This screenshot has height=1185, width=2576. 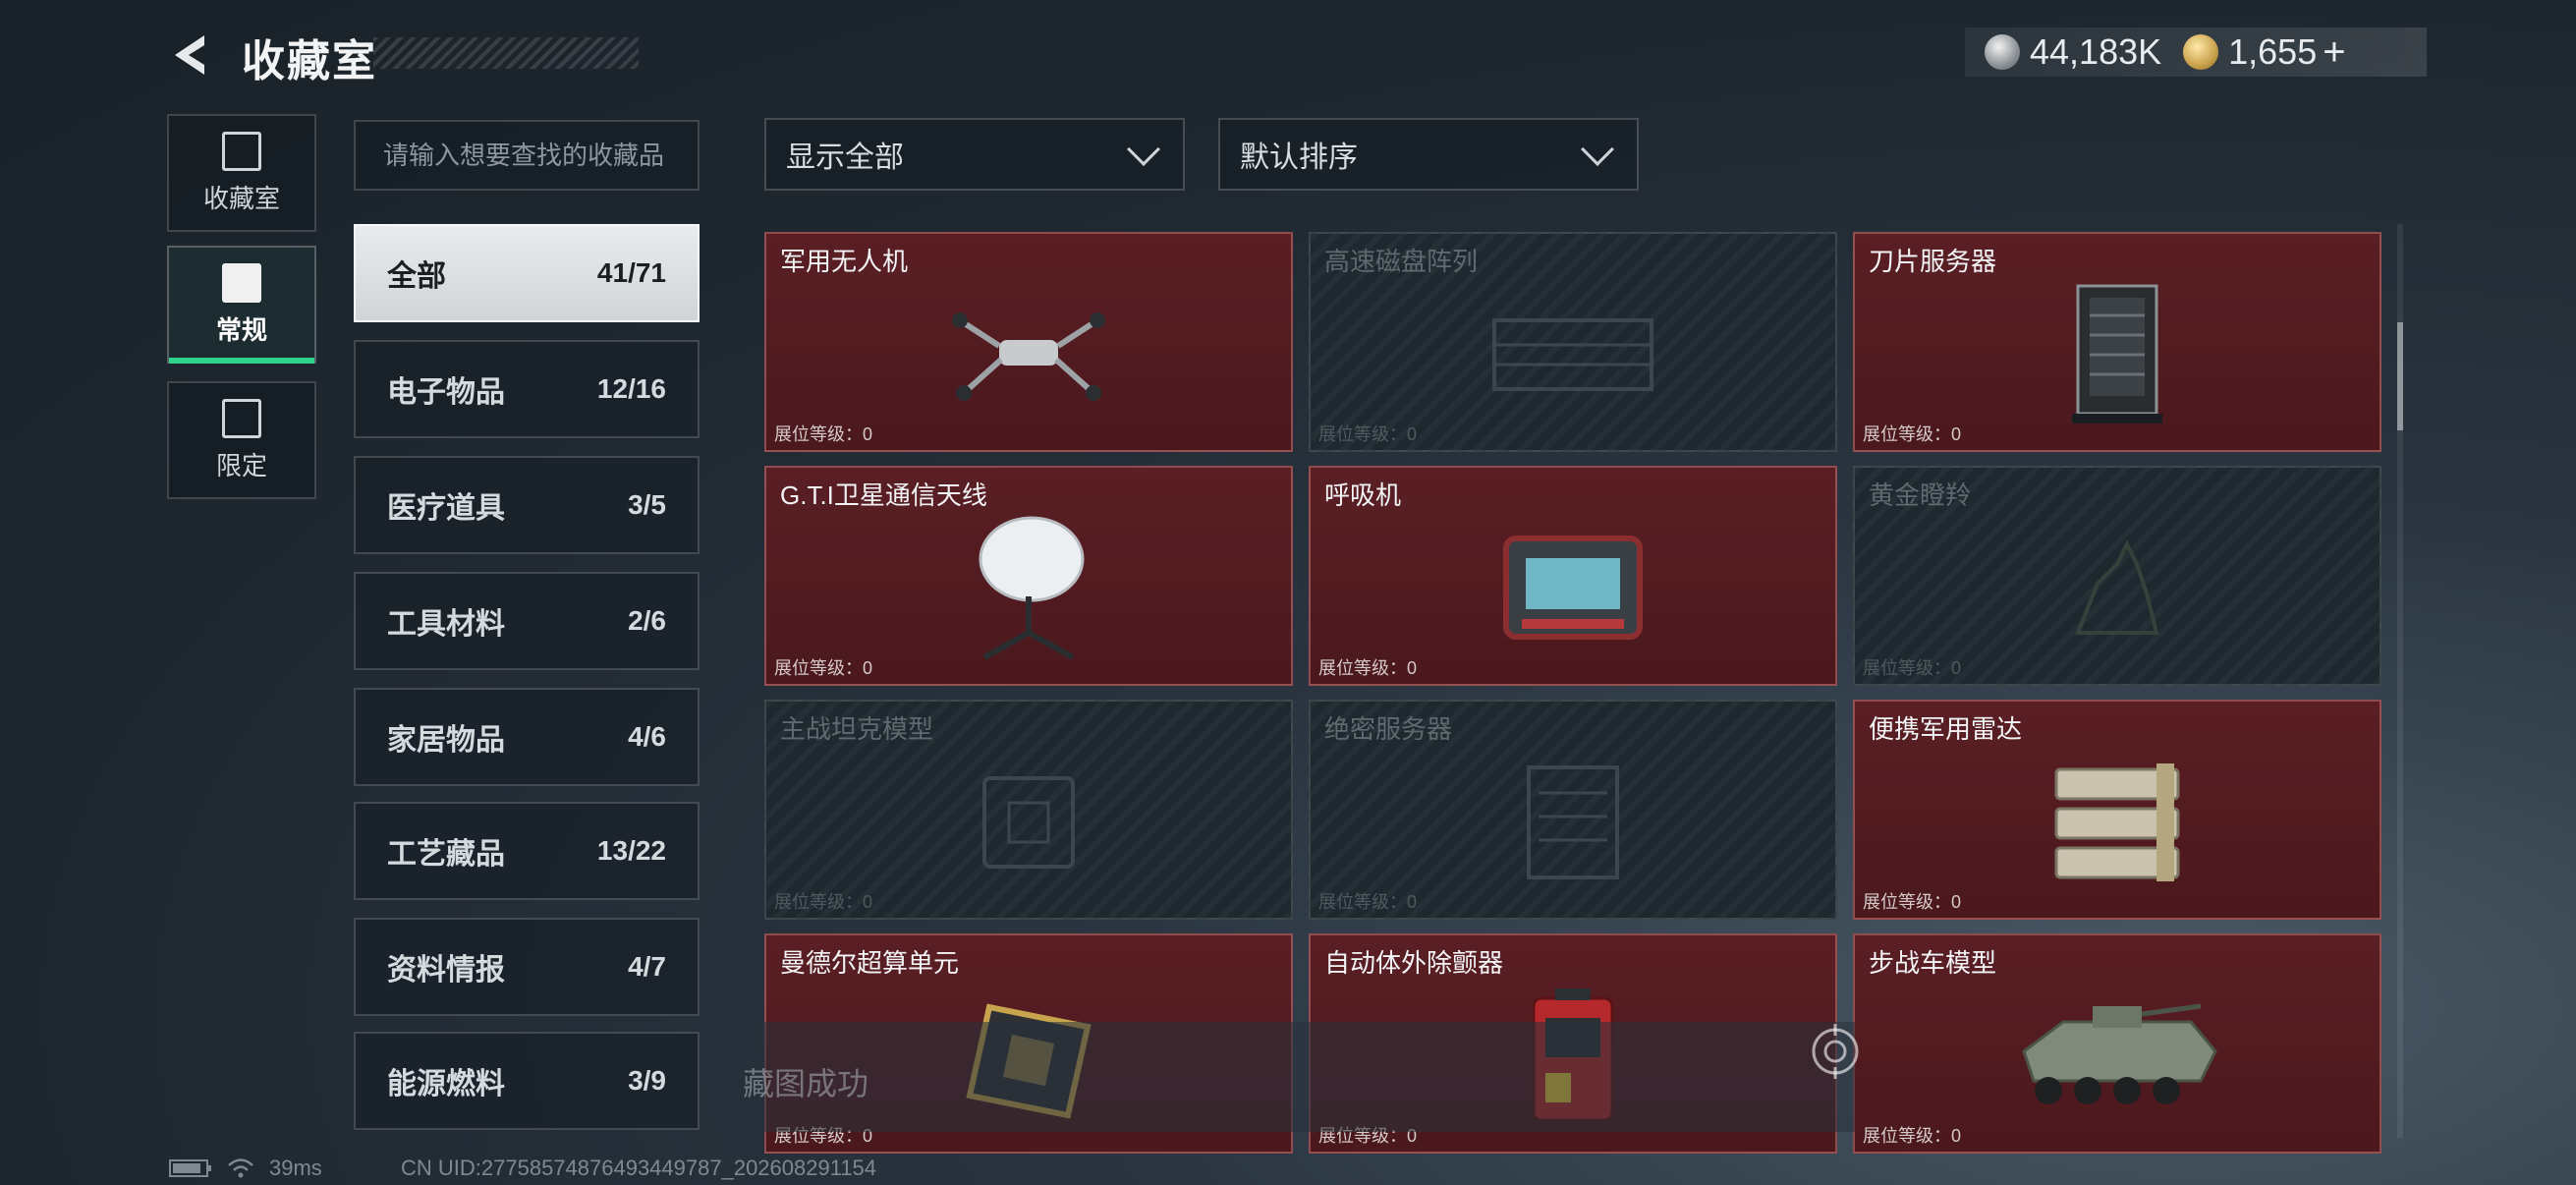 I want to click on item-name: 便携军用雷达, so click(x=1946, y=729).